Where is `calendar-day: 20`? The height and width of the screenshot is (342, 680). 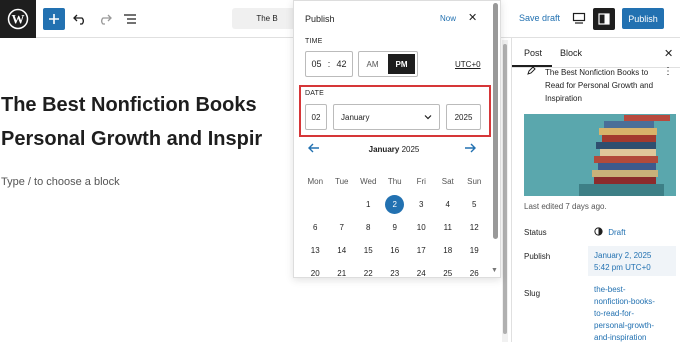 calendar-day: 20 is located at coordinates (315, 270).